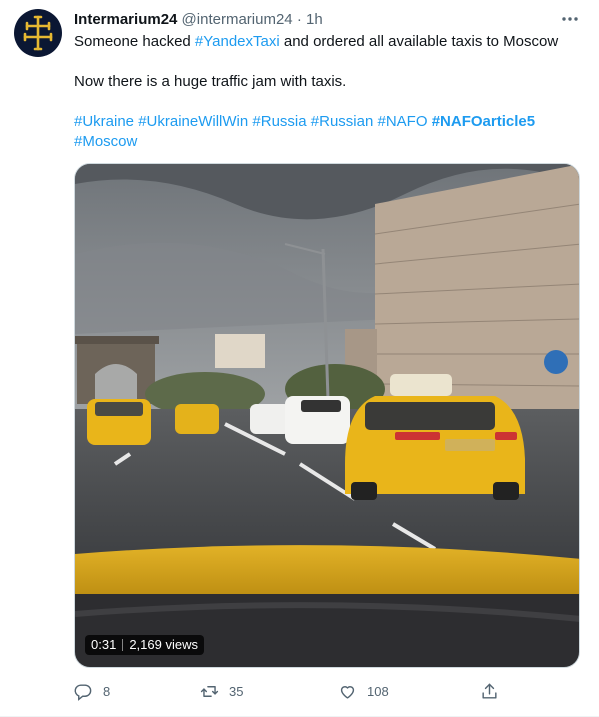 Image resolution: width=599 pixels, height=717 pixels. I want to click on reply-icon, so click(83, 692).